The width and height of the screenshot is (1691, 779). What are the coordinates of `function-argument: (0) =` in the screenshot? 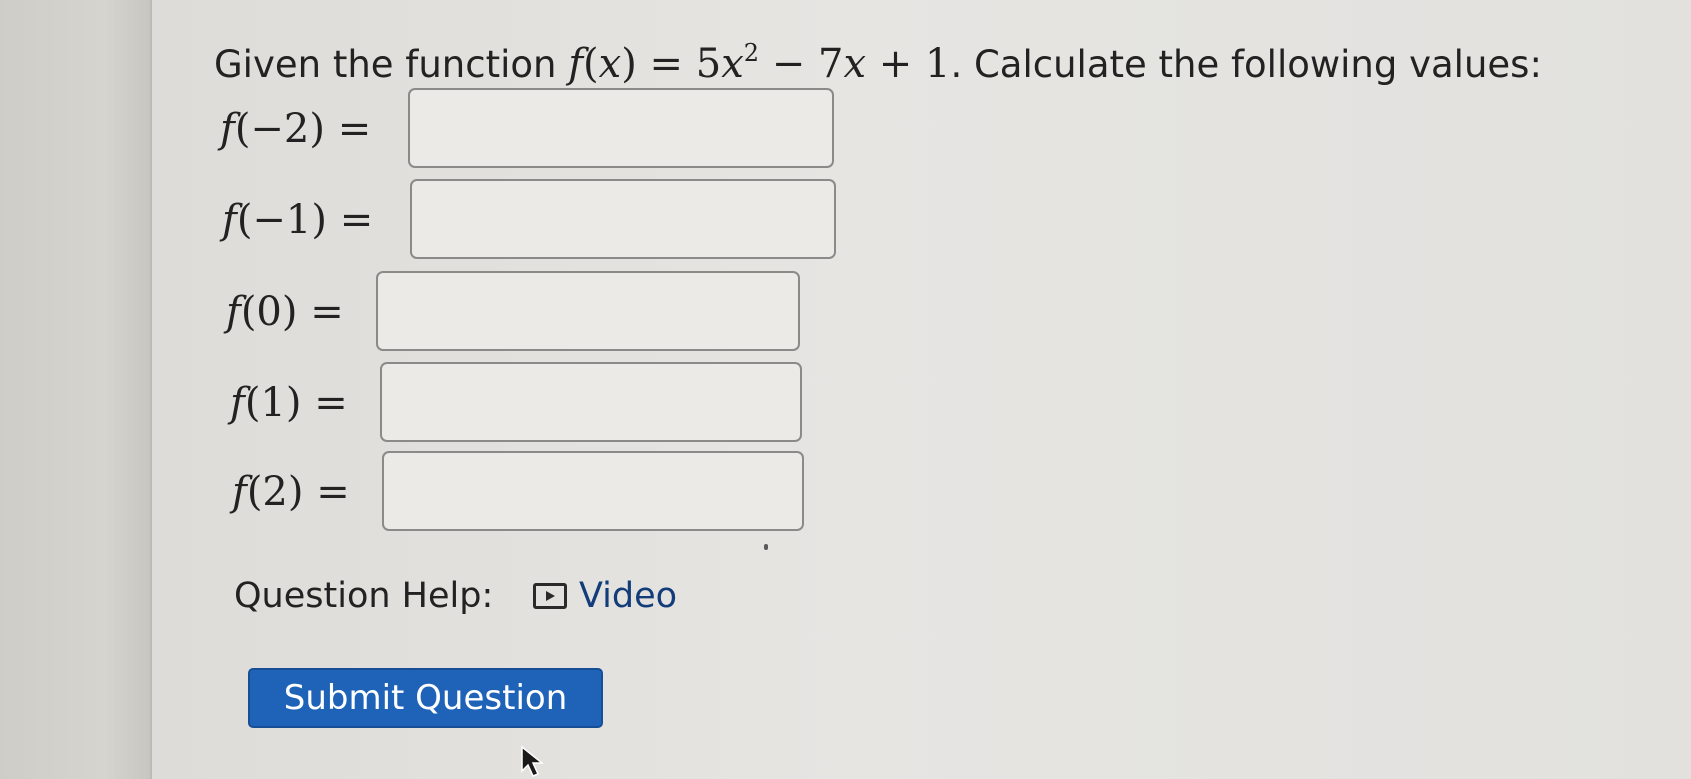 It's located at (292, 312).